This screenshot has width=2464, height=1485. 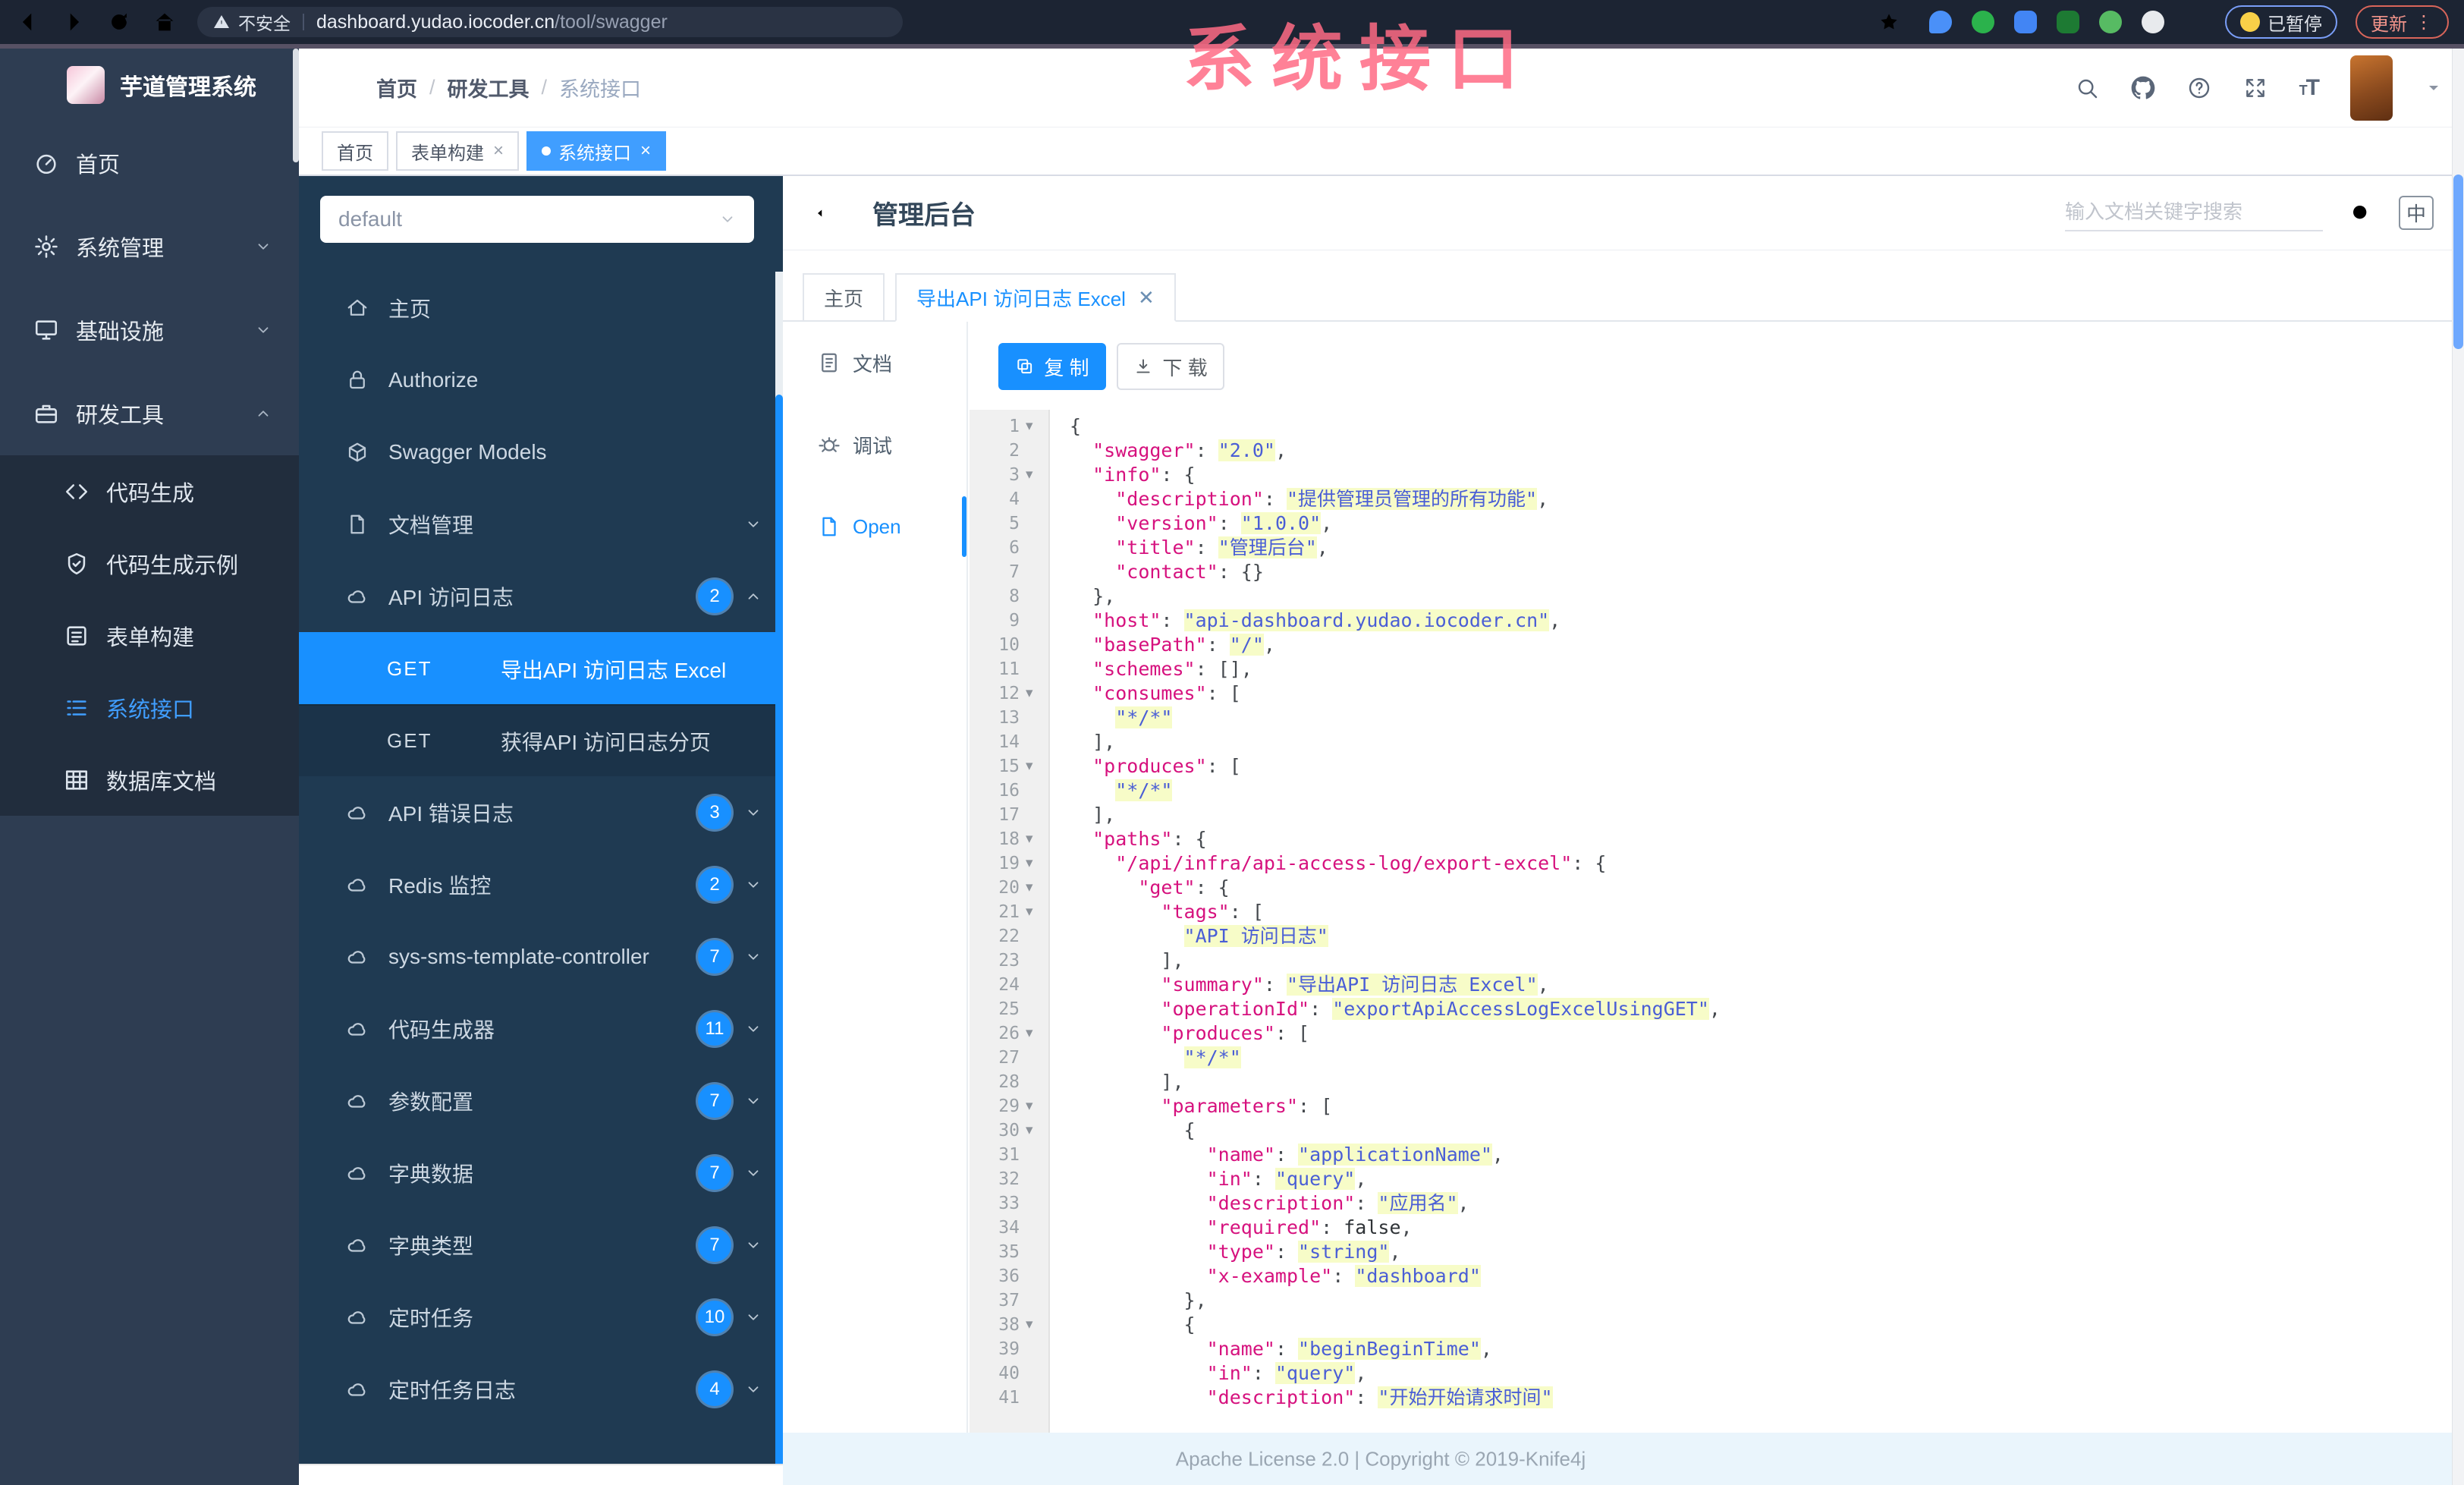 I want to click on knife4j-nav-item: GET 导出API 访问日志 Excel, so click(x=541, y=668).